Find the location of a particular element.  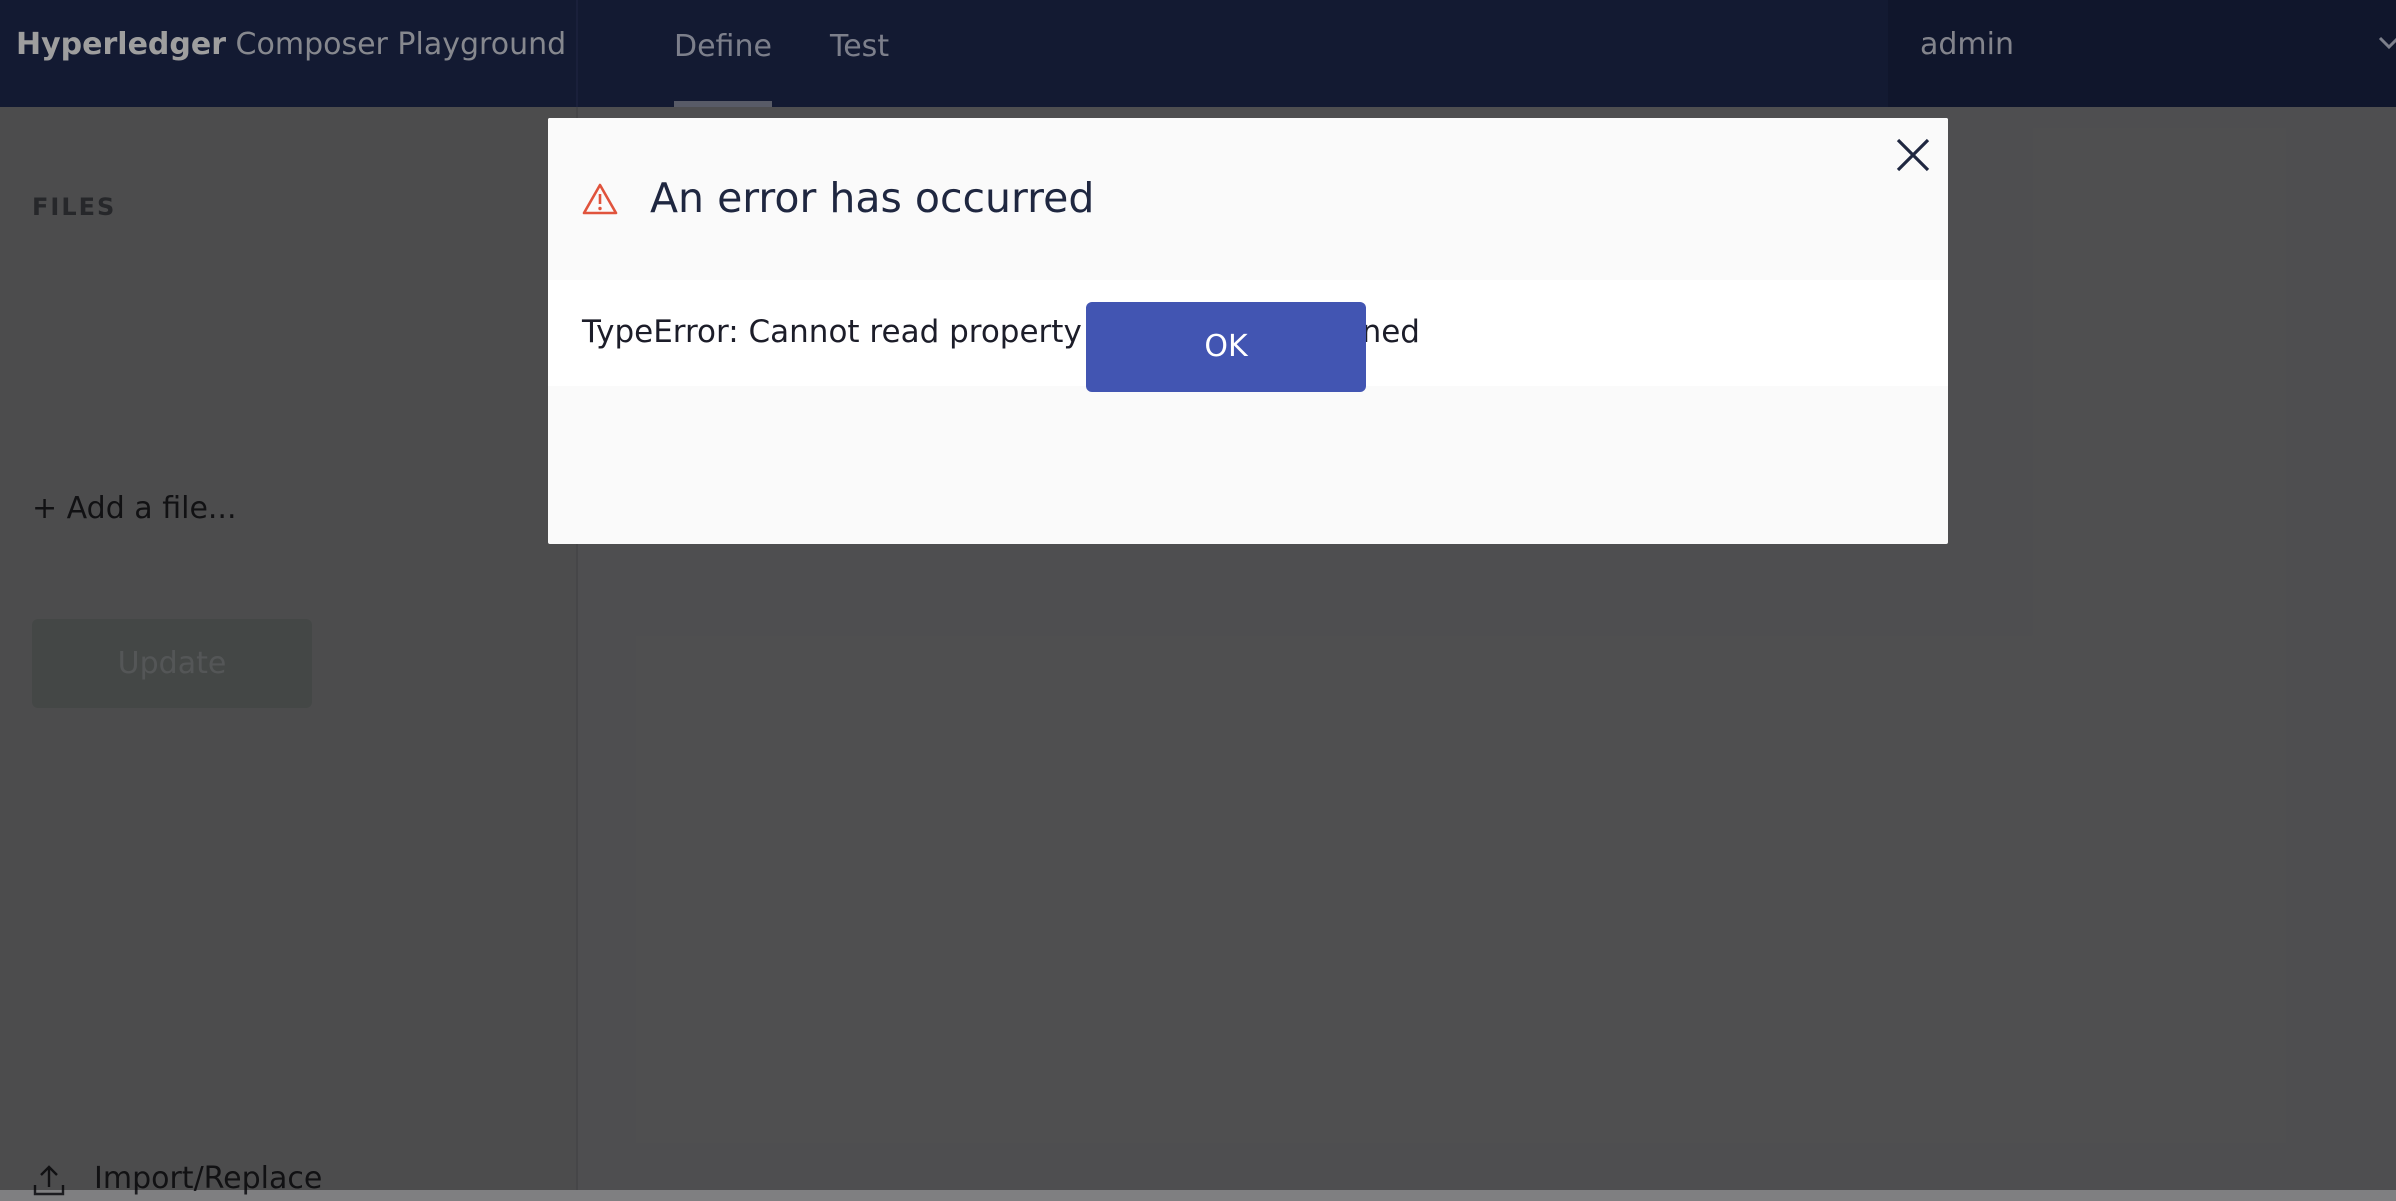

dialog-title: An error has occurred is located at coordinates (872, 198).